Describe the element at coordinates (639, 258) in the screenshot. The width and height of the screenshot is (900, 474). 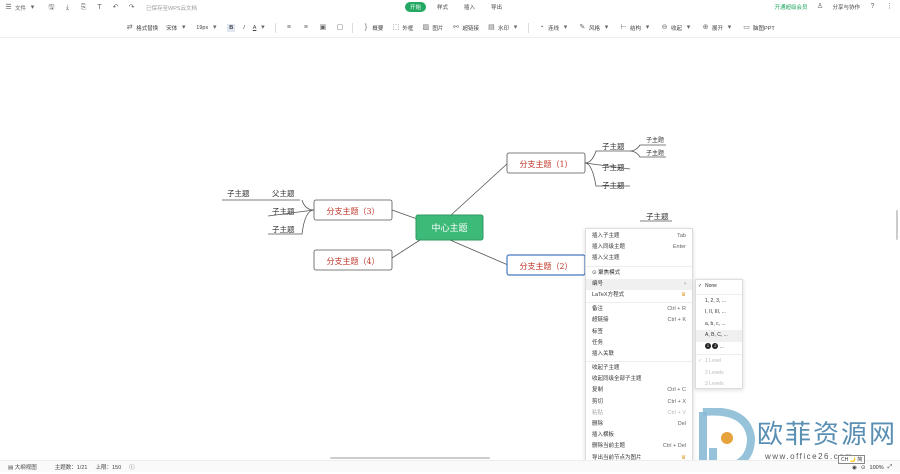
I see `menu-insert-parent: 插入父主题` at that location.